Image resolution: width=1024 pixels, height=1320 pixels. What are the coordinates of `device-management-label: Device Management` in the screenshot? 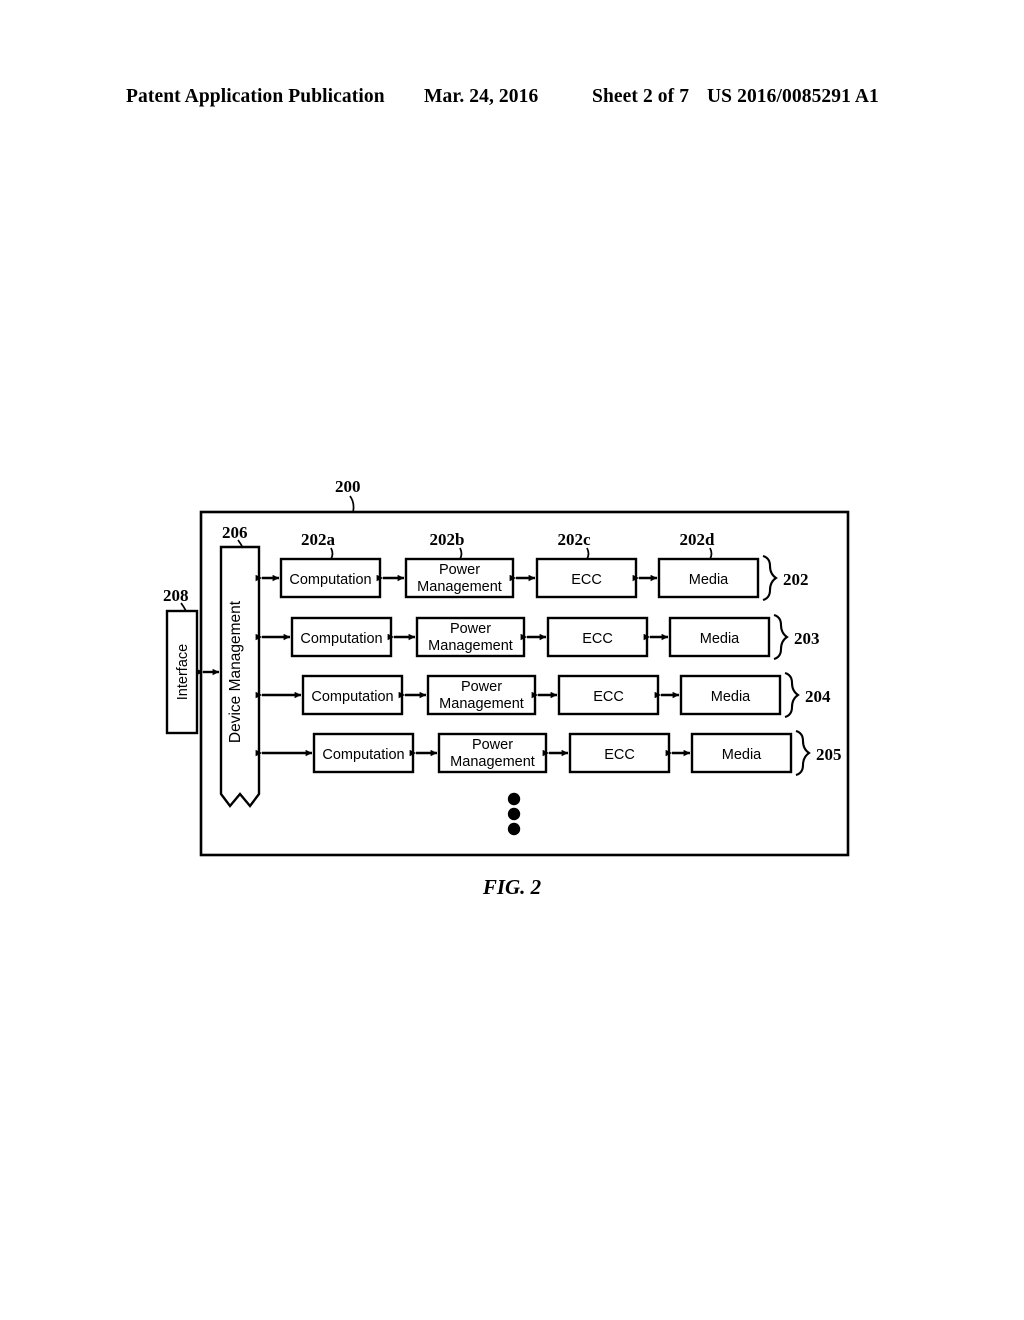 It's located at (235, 671).